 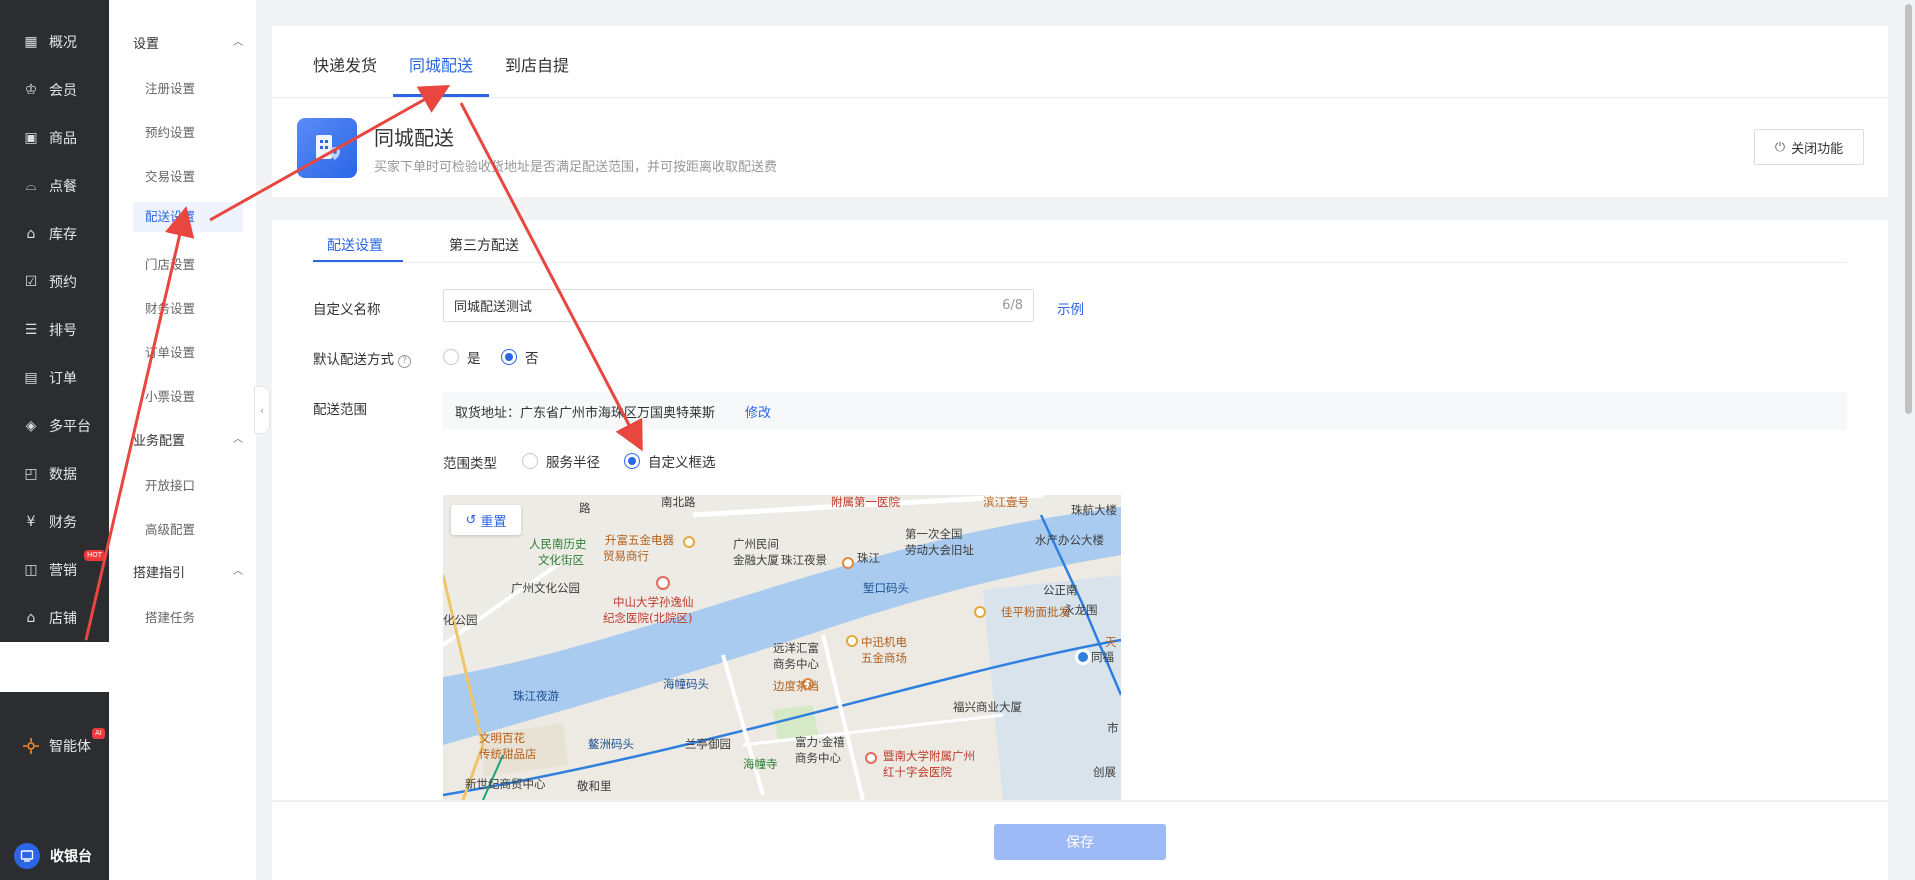 What do you see at coordinates (929, 756) in the screenshot?
I see `map-poi-label: 暨南大学附属广州` at bounding box center [929, 756].